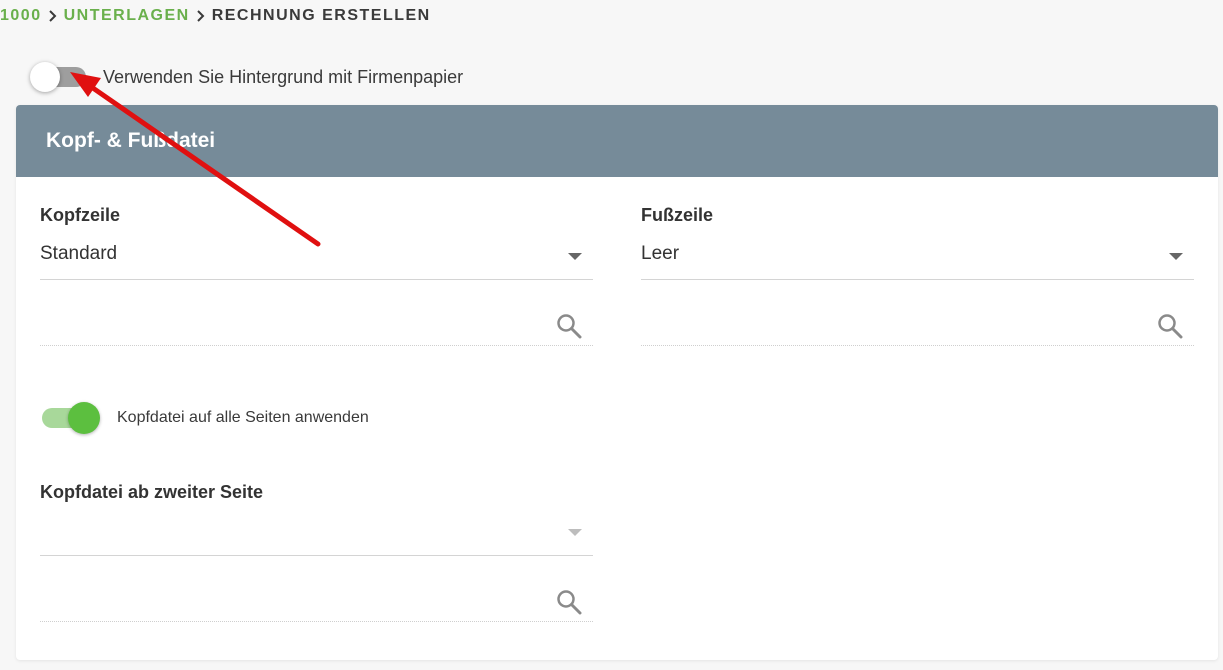 The height and width of the screenshot is (670, 1223). I want to click on footer-select: Leer, so click(917, 258).